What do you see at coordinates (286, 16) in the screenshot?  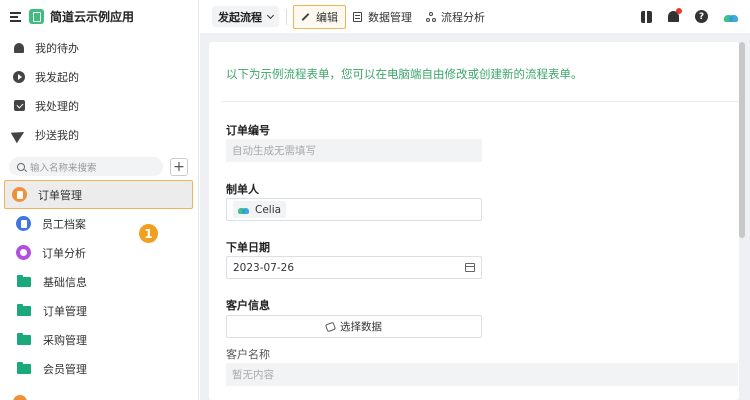 I see `toolbar-divider` at bounding box center [286, 16].